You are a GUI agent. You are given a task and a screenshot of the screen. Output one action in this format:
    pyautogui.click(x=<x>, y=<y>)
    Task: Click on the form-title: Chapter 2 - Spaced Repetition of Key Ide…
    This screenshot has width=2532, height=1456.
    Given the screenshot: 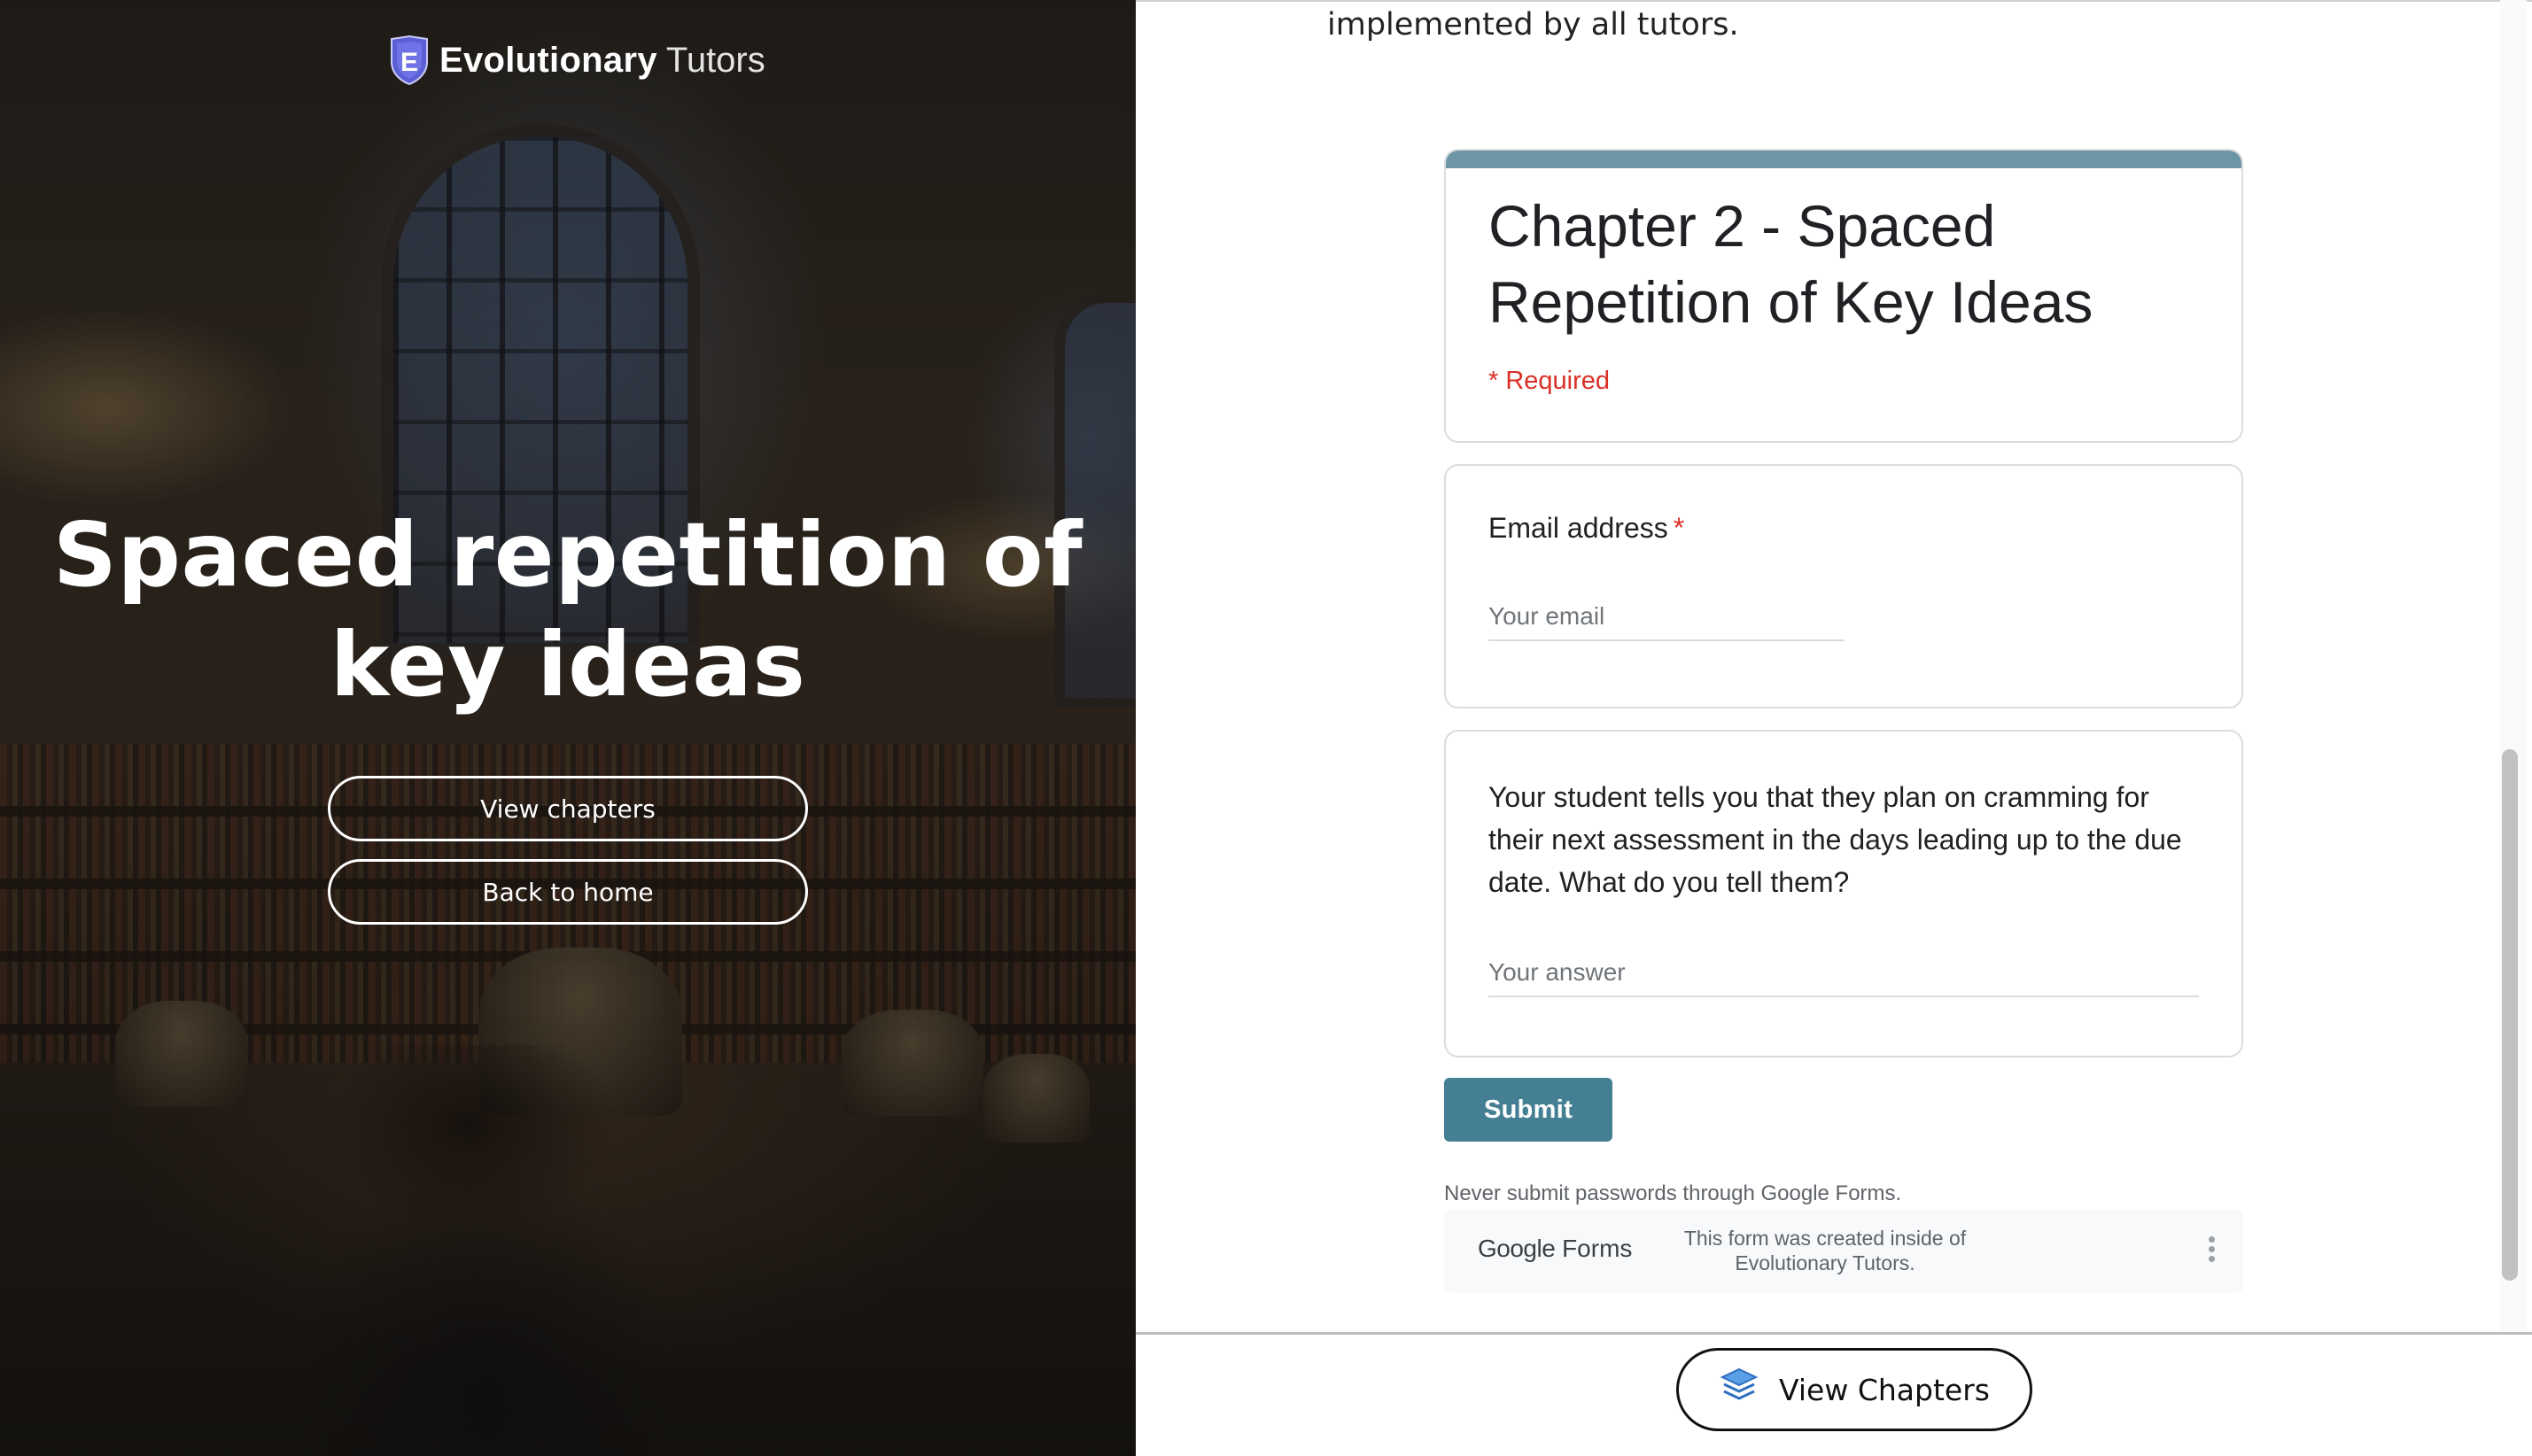 What is the action you would take?
    pyautogui.click(x=1790, y=264)
    